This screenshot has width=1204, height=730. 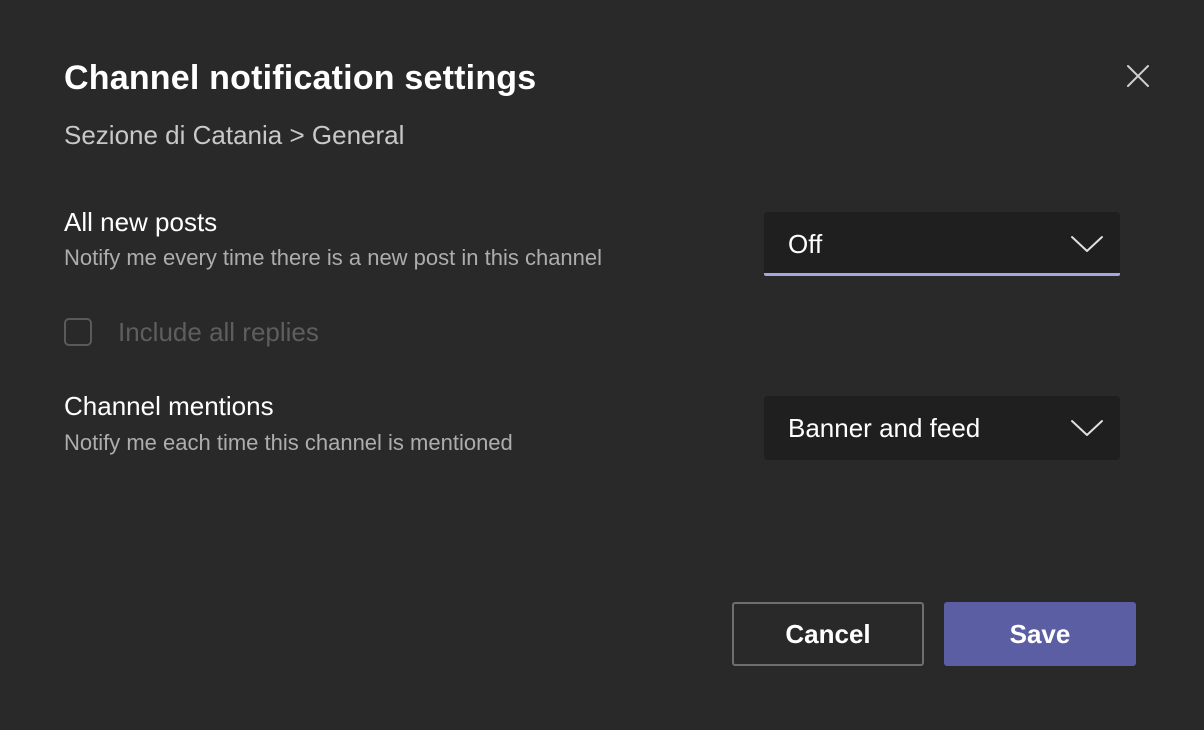 I want to click on mentions-dropdown: Banner and feed, so click(x=942, y=428).